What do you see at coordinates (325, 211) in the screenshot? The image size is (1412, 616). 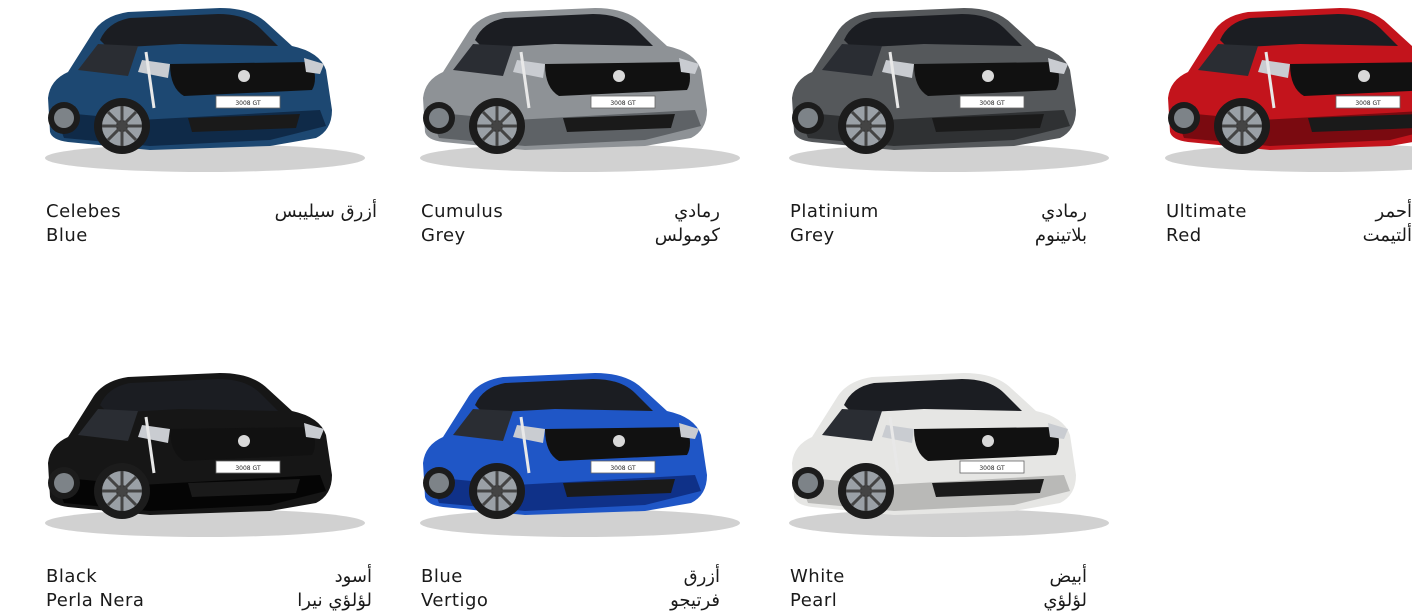 I see `color-name-ar: أزرق سيليبس` at bounding box center [325, 211].